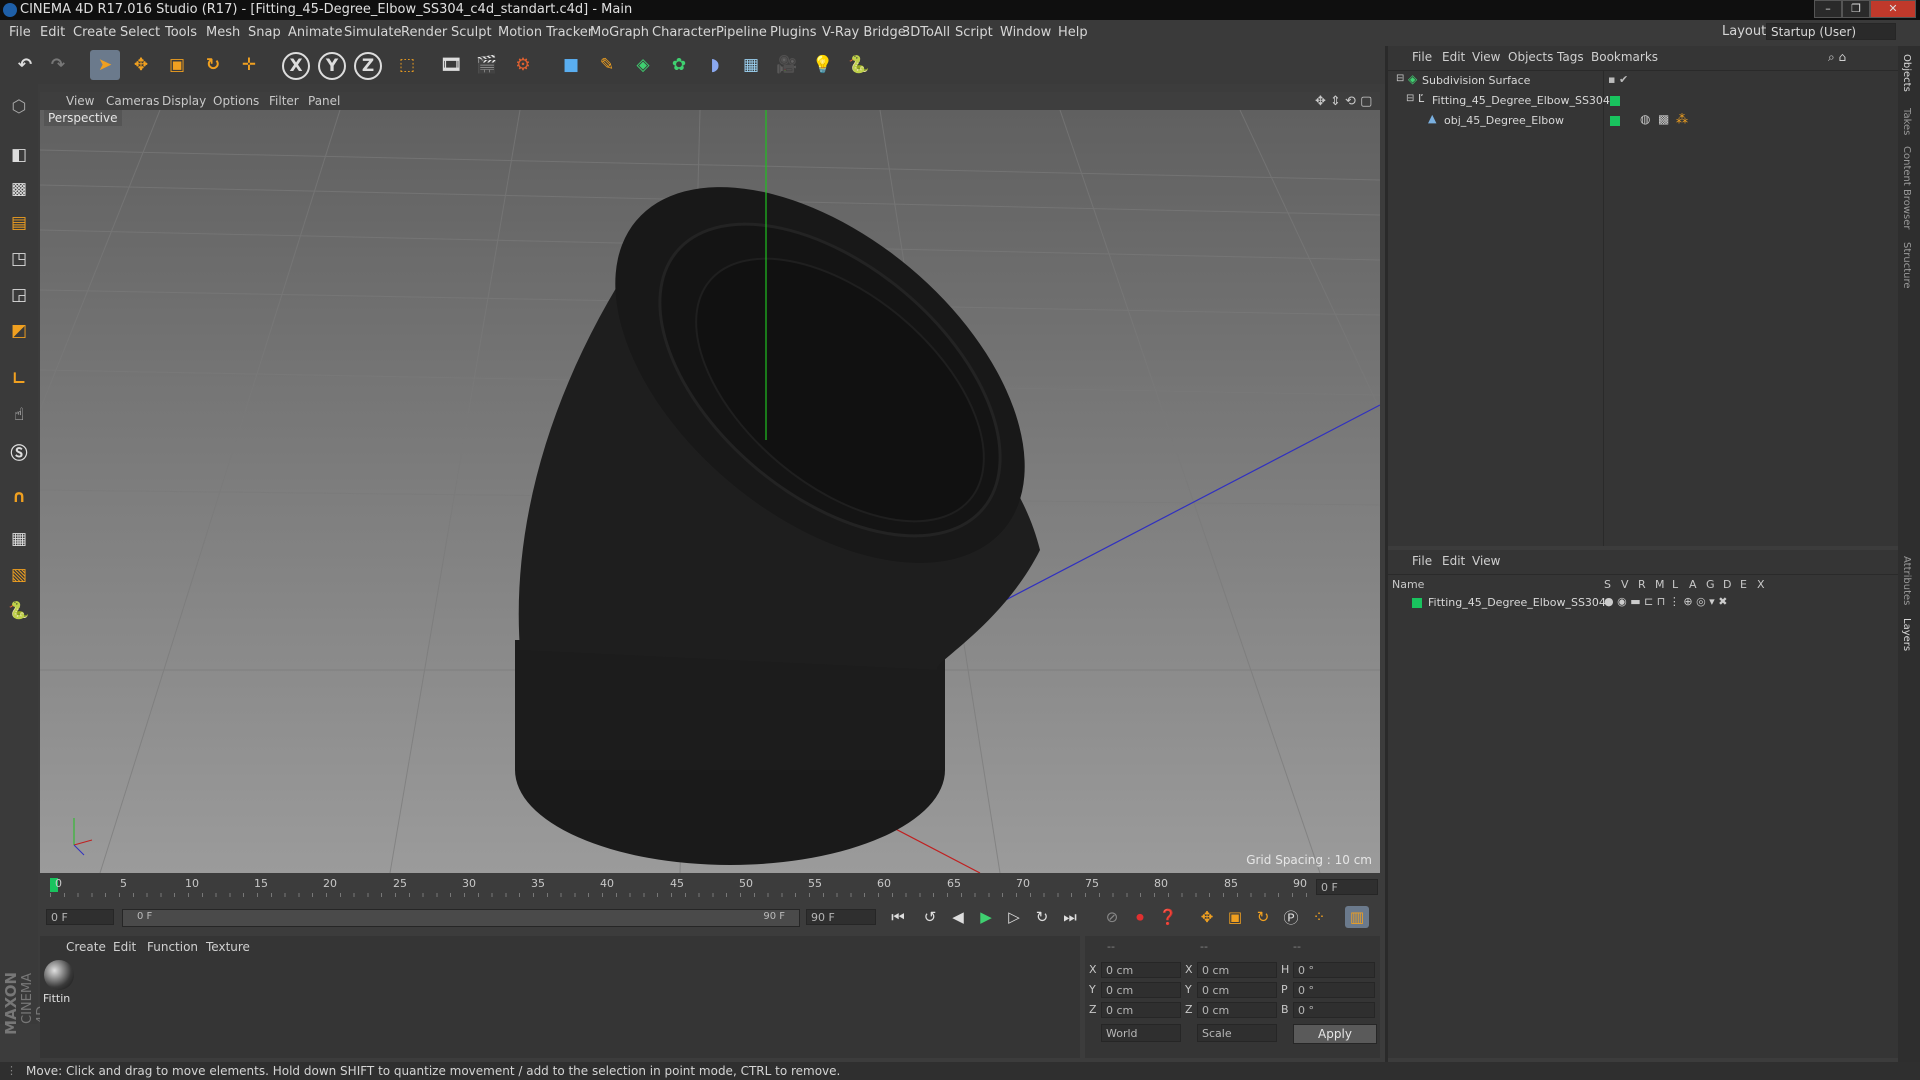 This screenshot has width=1920, height=1080. Describe the element at coordinates (19, 107) in the screenshot. I see `make-editable-icon: ⬡` at that location.